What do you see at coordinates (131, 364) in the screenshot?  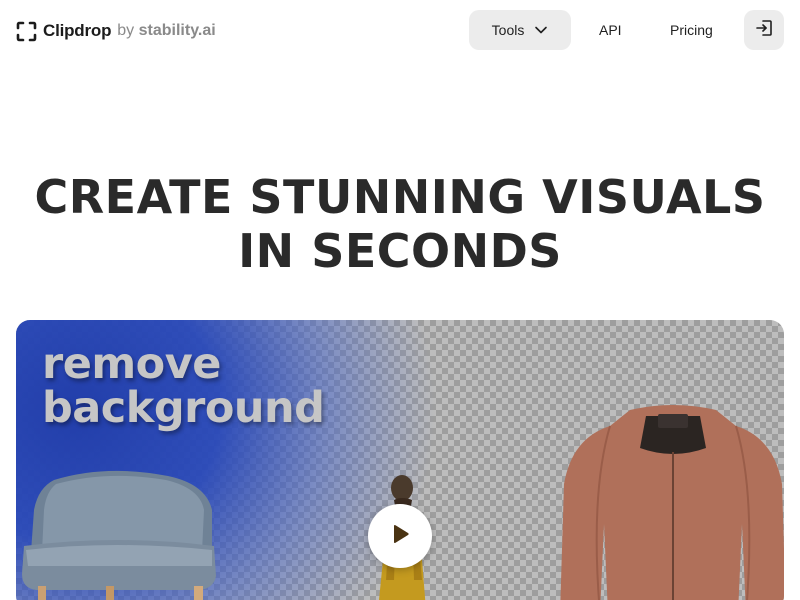 I see `video-caption-line-1: remove` at bounding box center [131, 364].